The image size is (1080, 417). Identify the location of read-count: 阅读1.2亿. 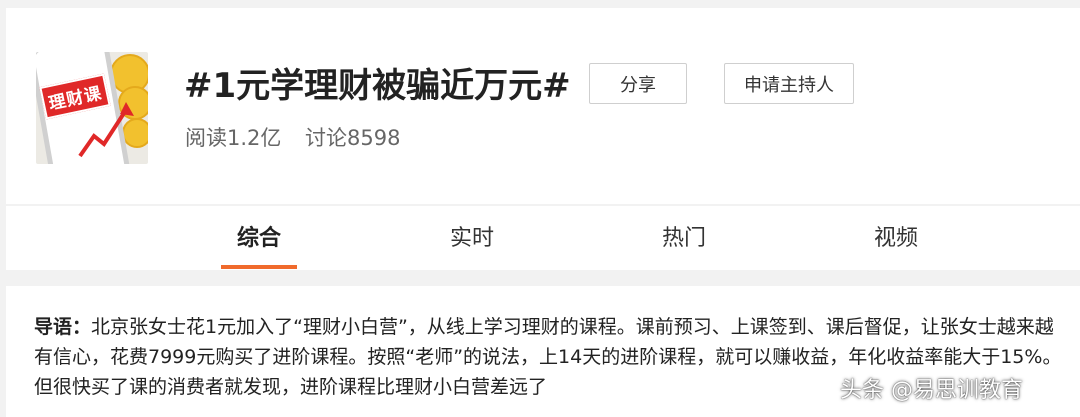
(233, 138).